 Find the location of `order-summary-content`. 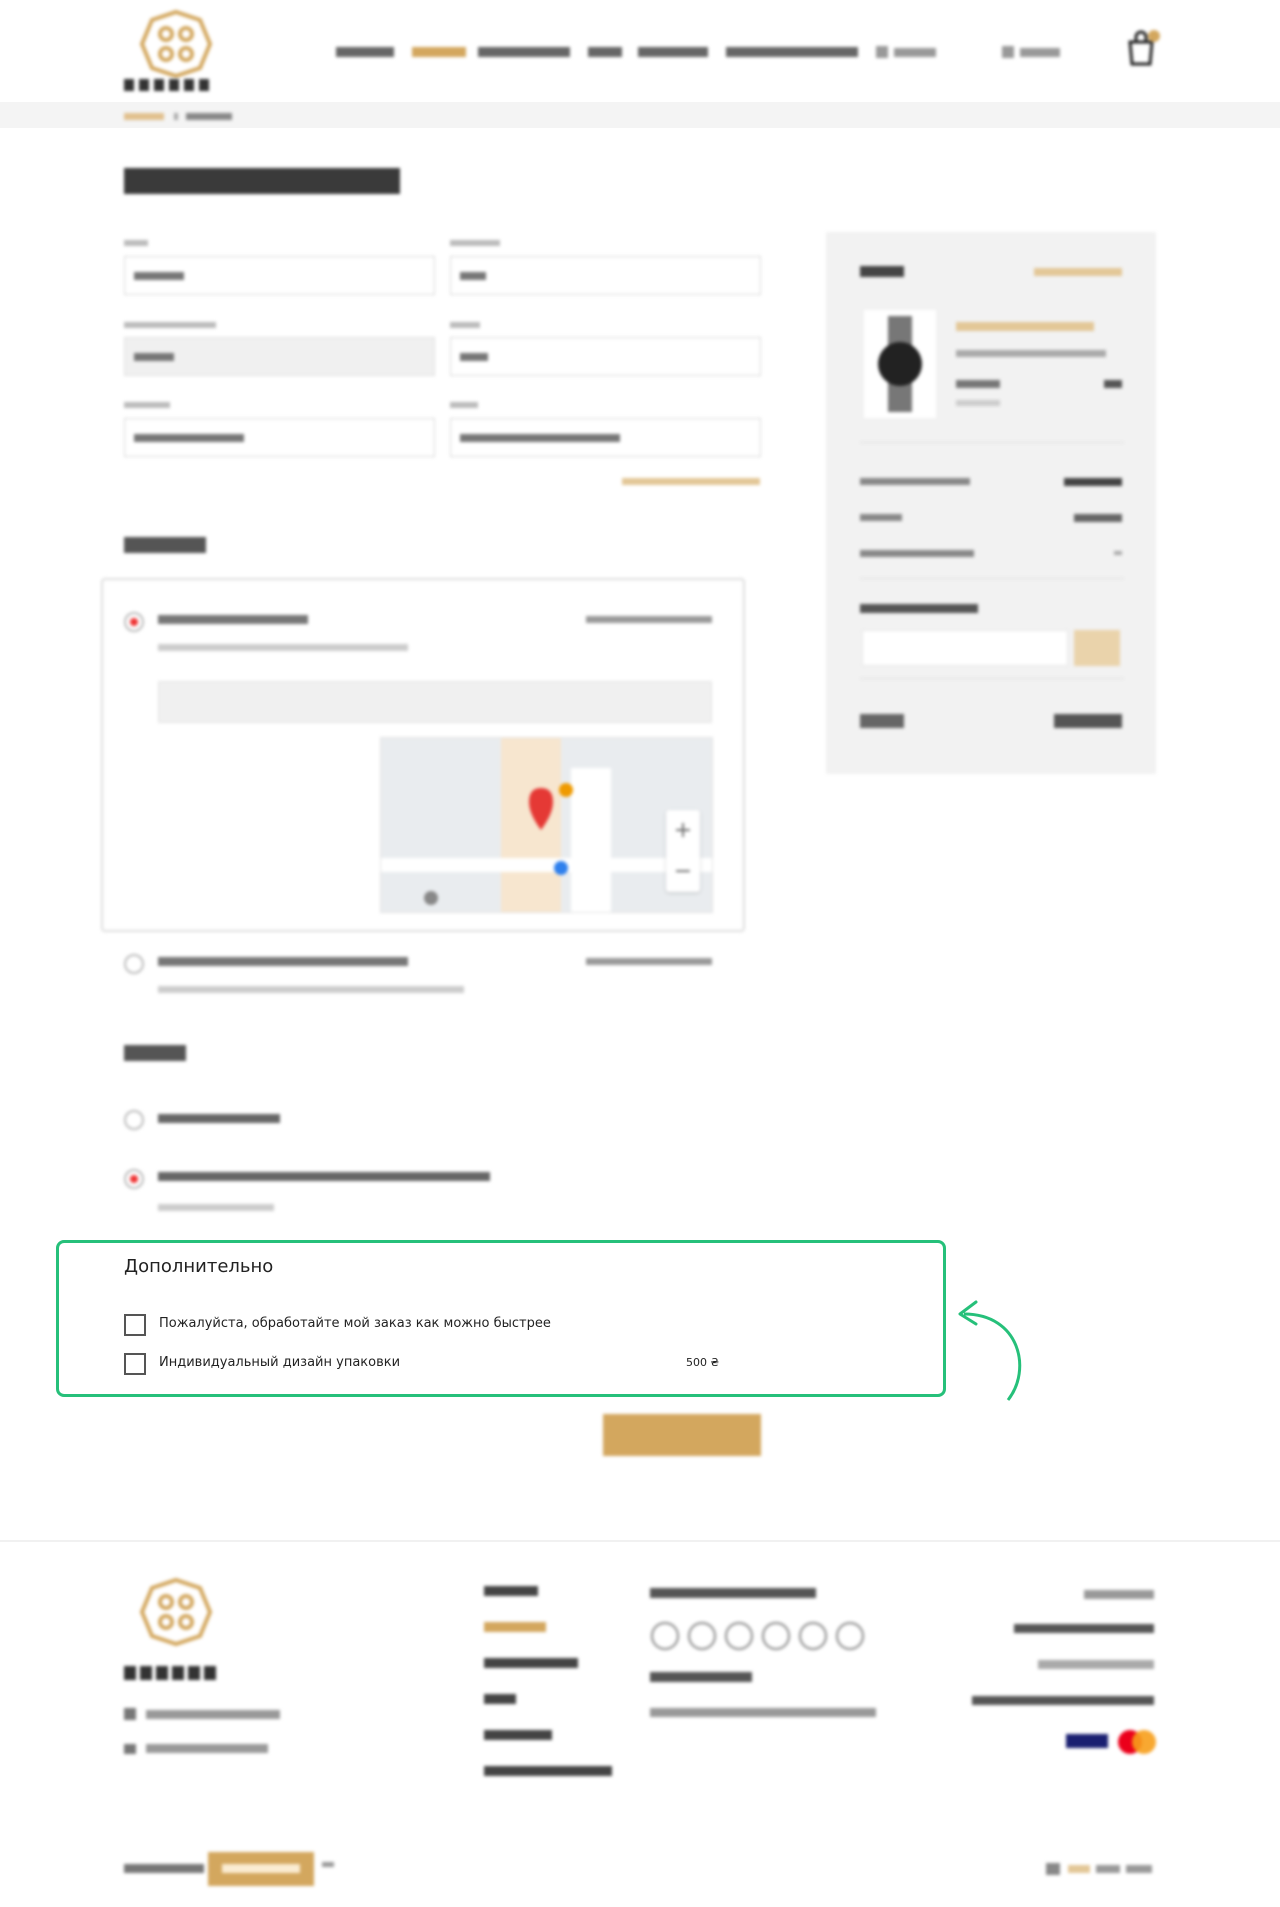

order-summary-content is located at coordinates (992, 497).